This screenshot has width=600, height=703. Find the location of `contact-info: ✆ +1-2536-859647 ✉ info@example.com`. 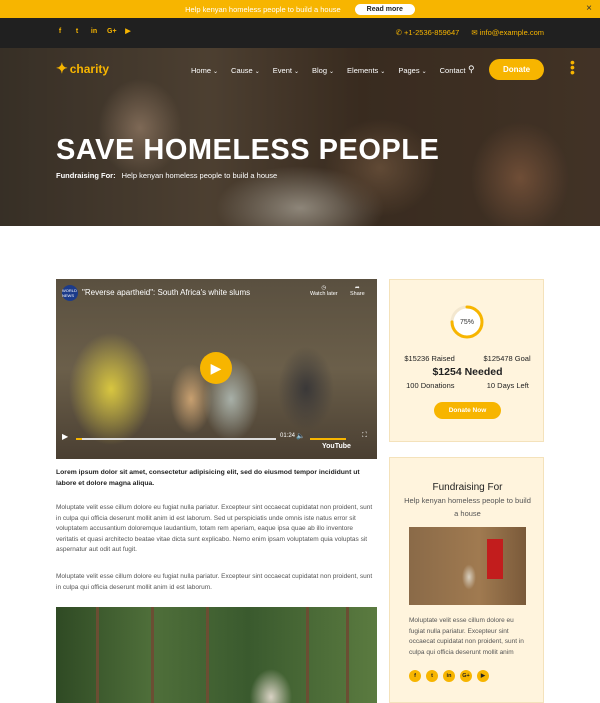

contact-info: ✆ +1-2536-859647 ✉ info@example.com is located at coordinates (470, 32).